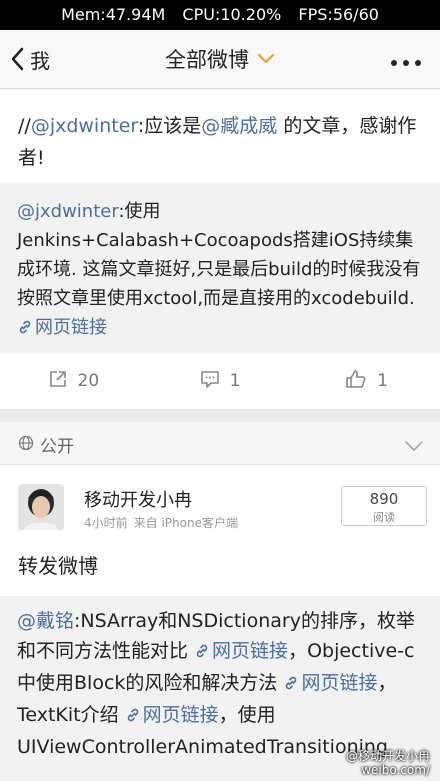 The height and width of the screenshot is (781, 440). Describe the element at coordinates (220, 506) in the screenshot. I see `post-header: 移动开发小冉 4小时前 来自 iPhone客户端 890 阅读` at that location.